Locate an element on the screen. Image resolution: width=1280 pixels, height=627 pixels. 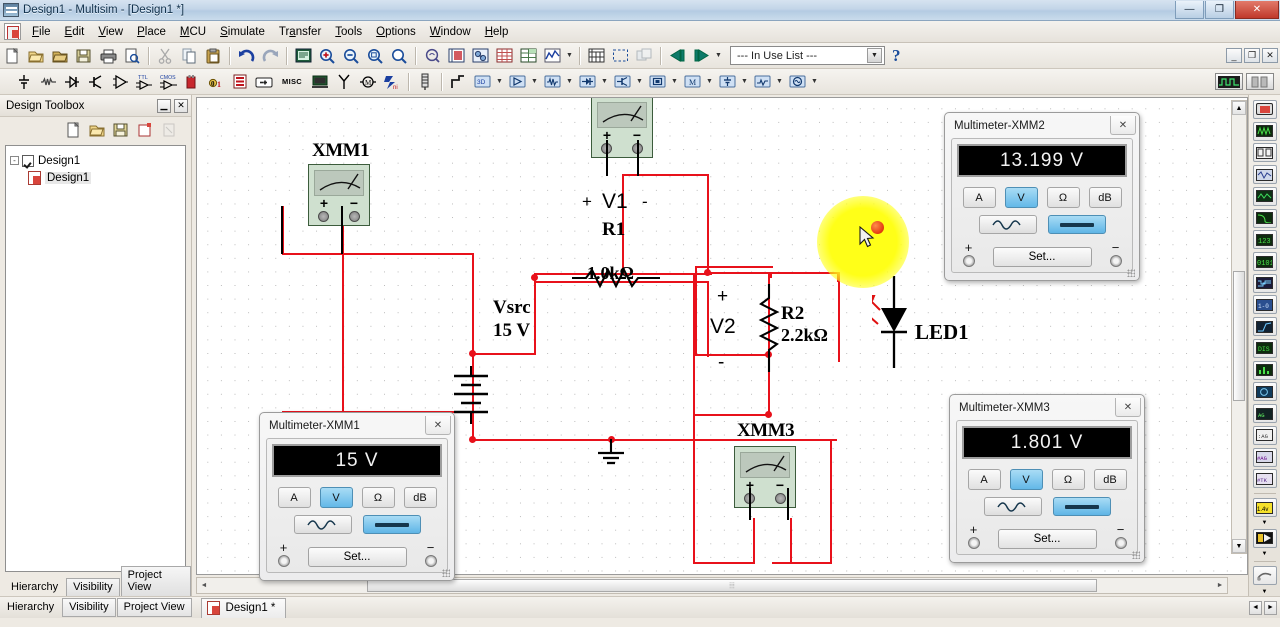
instrument-agilent-function-generator: AG is located at coordinates (1265, 413).